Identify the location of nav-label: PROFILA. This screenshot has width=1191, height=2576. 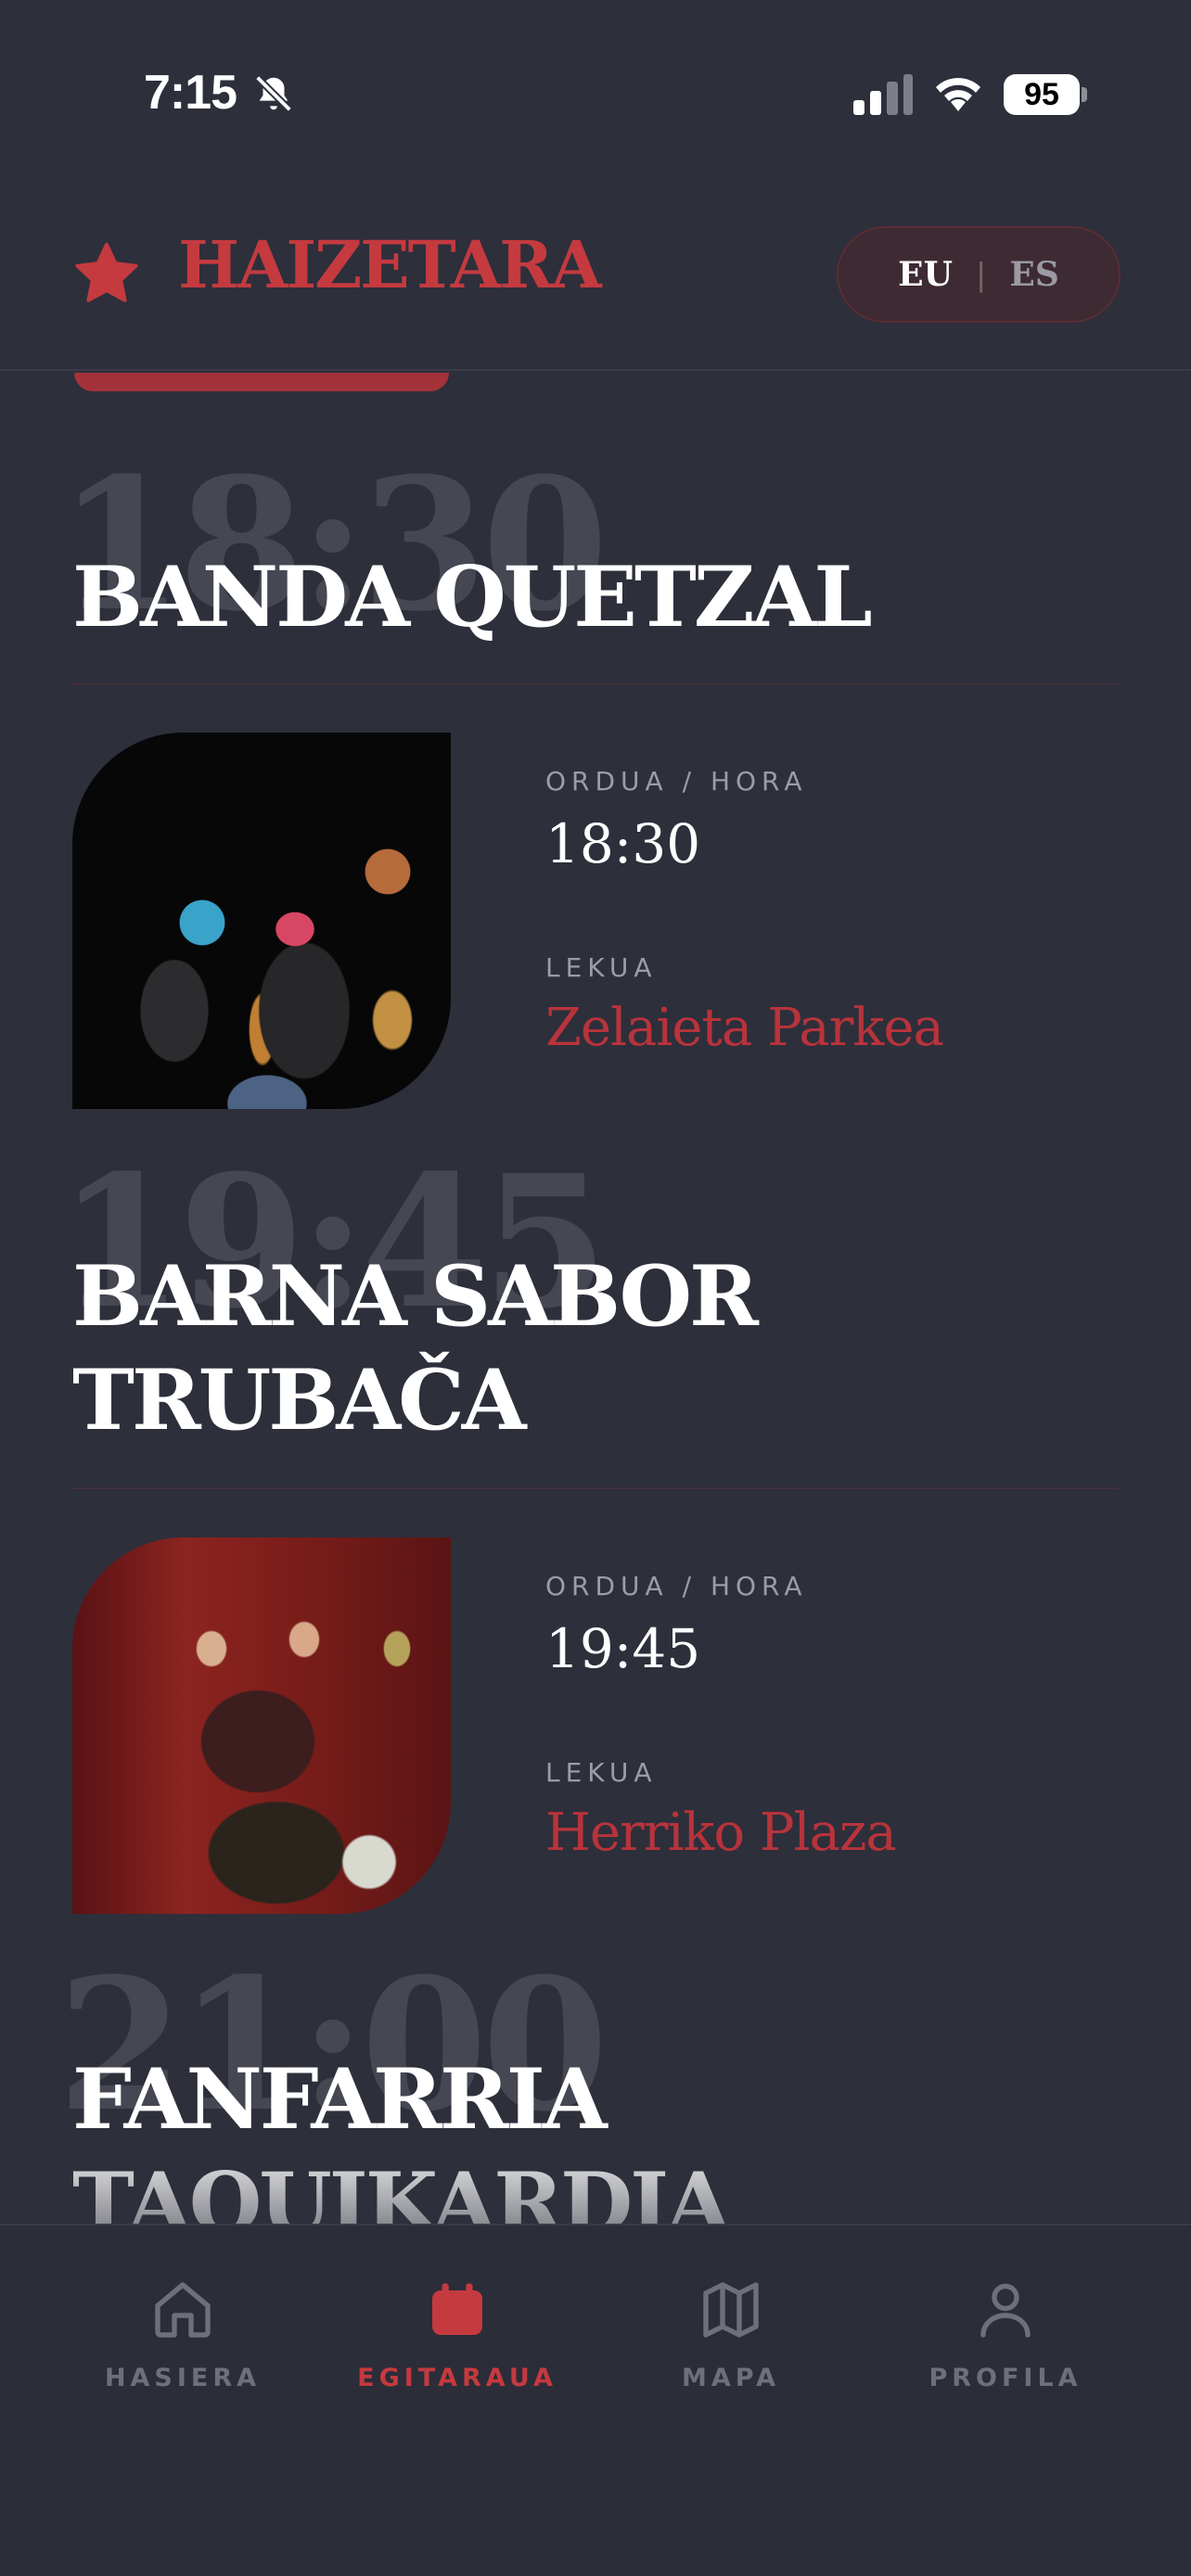
(1005, 2378).